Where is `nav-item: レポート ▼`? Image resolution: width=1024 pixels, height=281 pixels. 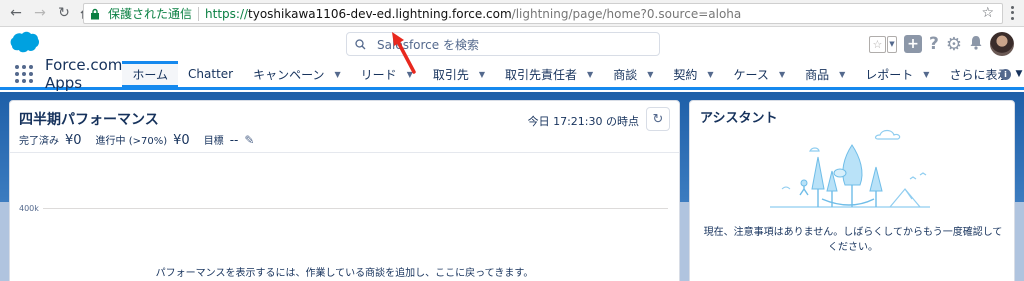
nav-item: レポート ▼ is located at coordinates (897, 74).